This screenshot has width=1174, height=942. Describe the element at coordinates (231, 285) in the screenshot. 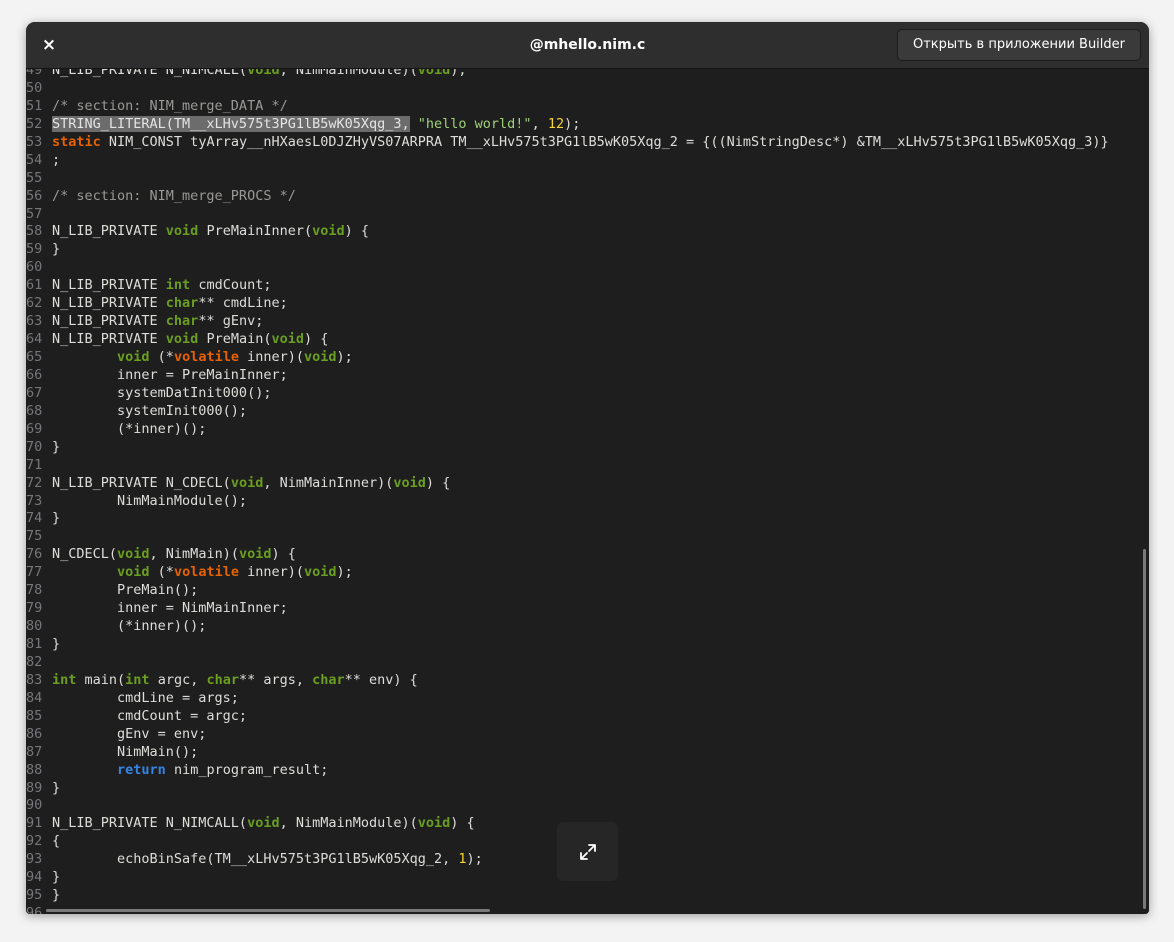

I see `code-token: cmdCount;` at that location.